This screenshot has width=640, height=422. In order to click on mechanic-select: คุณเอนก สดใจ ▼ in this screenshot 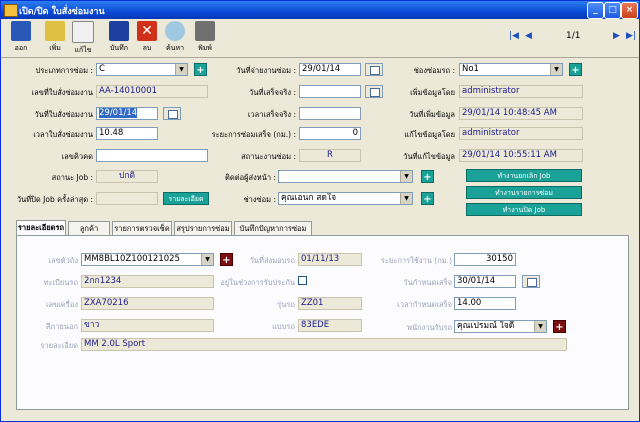, I will do `click(345, 198)`.